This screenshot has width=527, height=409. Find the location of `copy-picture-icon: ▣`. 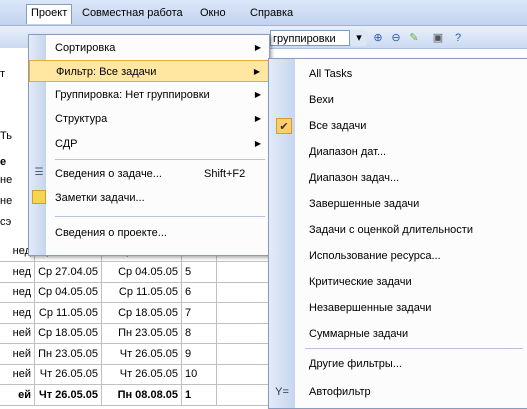

copy-picture-icon: ▣ is located at coordinates (438, 38).